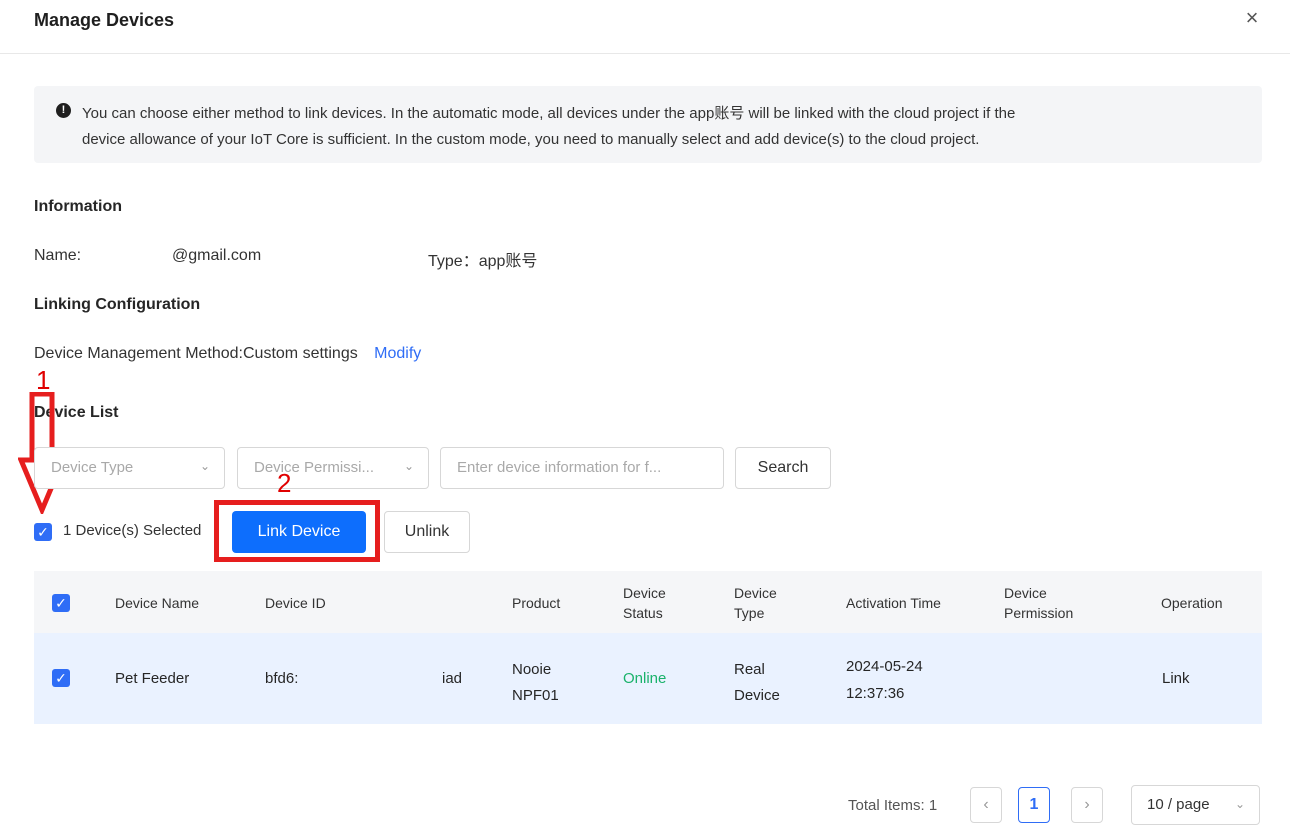 Image resolution: width=1290 pixels, height=832 pixels. Describe the element at coordinates (58, 255) in the screenshot. I see `name-label: Name:` at that location.